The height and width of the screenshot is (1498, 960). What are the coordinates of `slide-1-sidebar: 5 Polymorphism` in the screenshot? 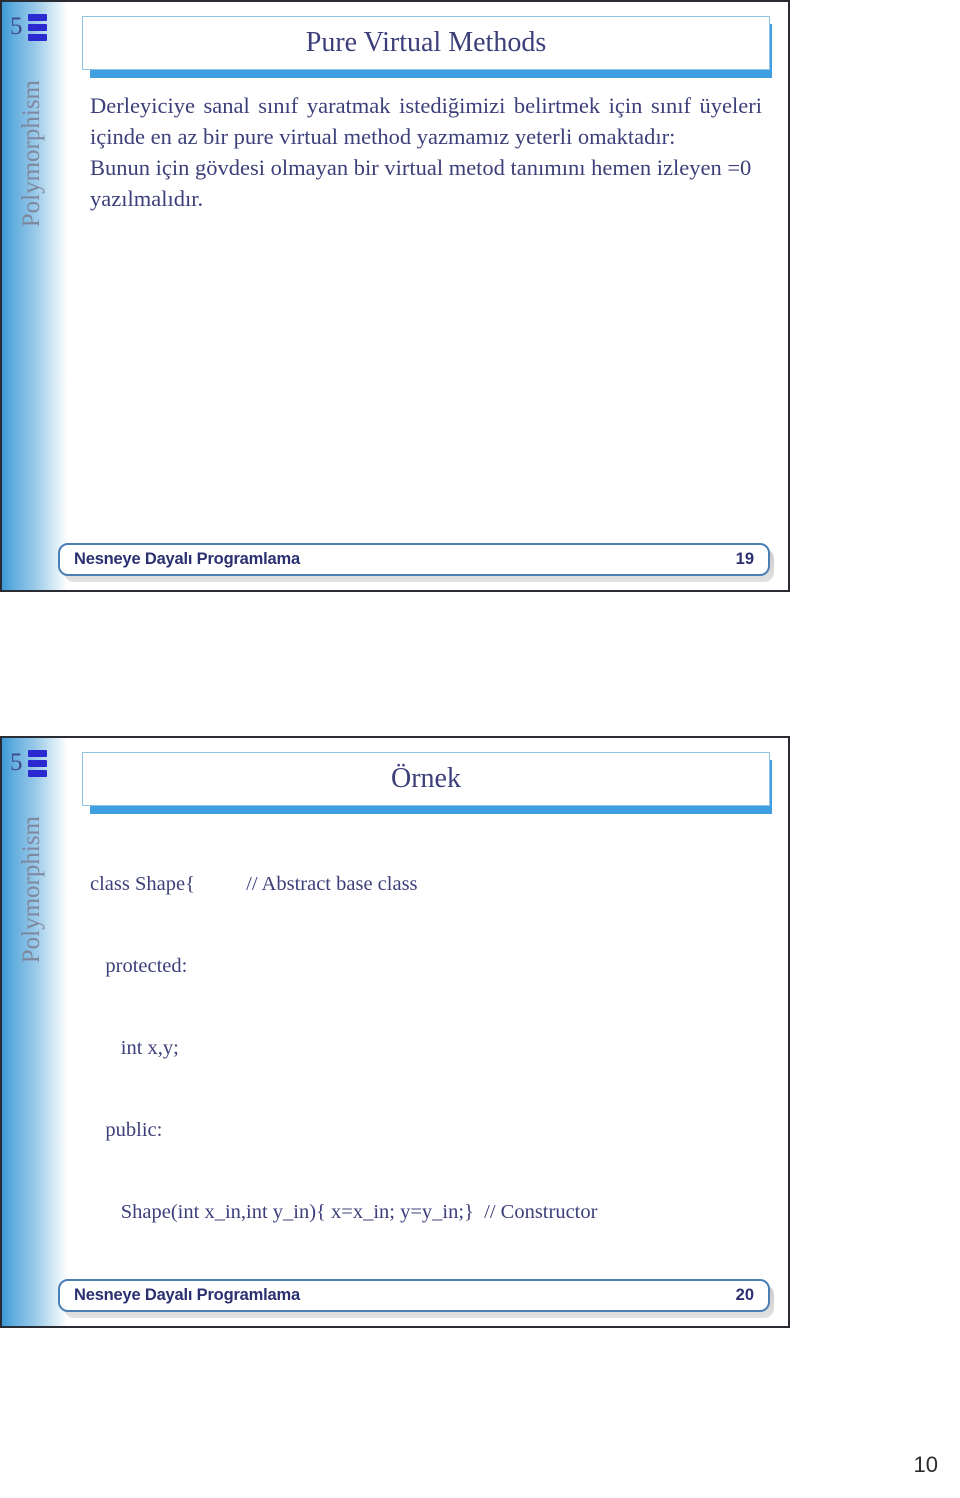 It's located at (35, 296).